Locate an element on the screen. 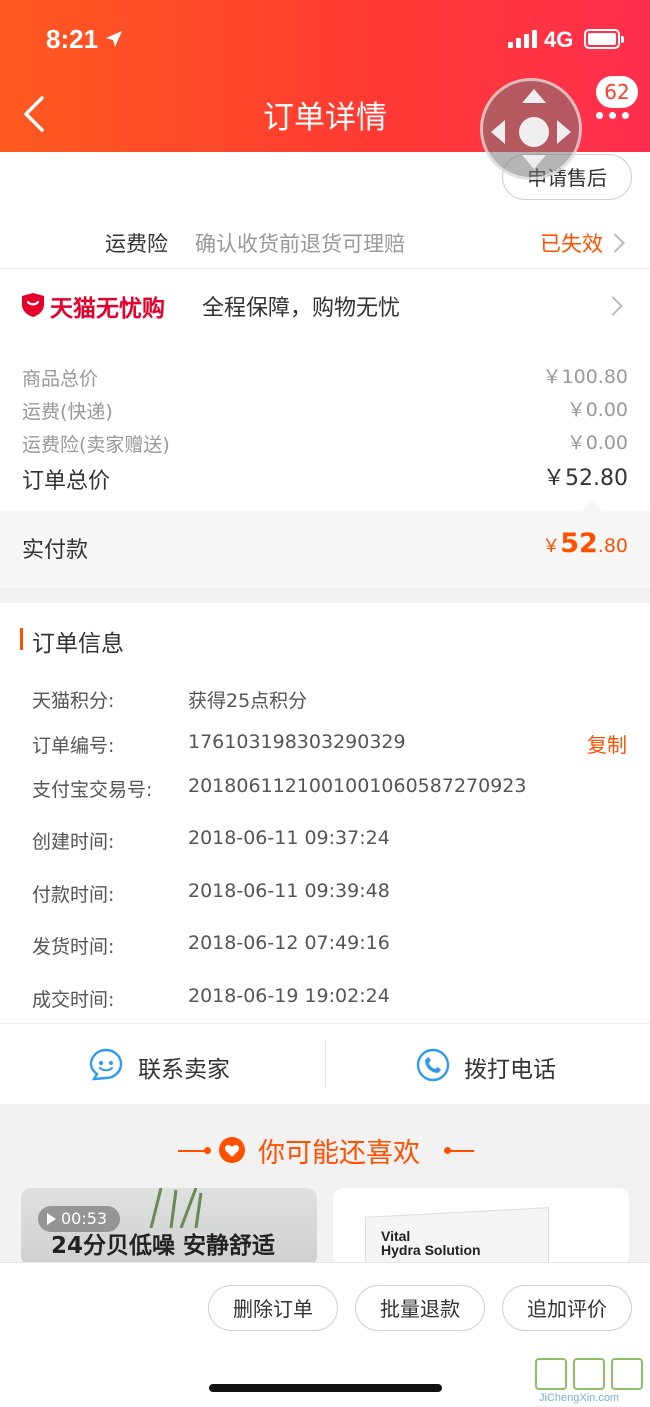 This screenshot has width=650, height=1407. card-caption: 24分贝低噪 安静舒适 is located at coordinates (163, 1246).